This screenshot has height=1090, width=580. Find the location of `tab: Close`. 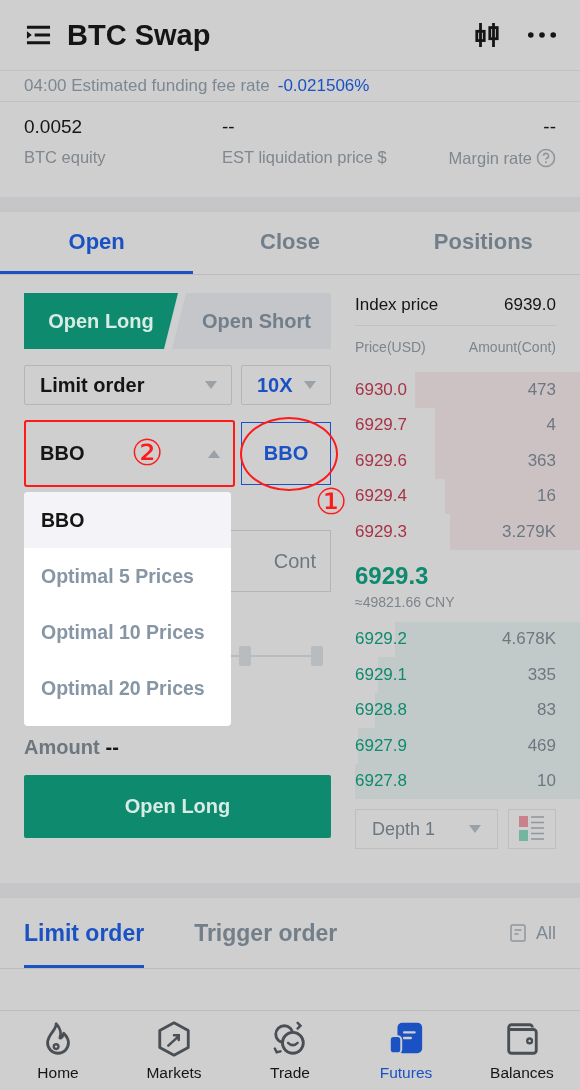

tab: Close is located at coordinates (290, 243).